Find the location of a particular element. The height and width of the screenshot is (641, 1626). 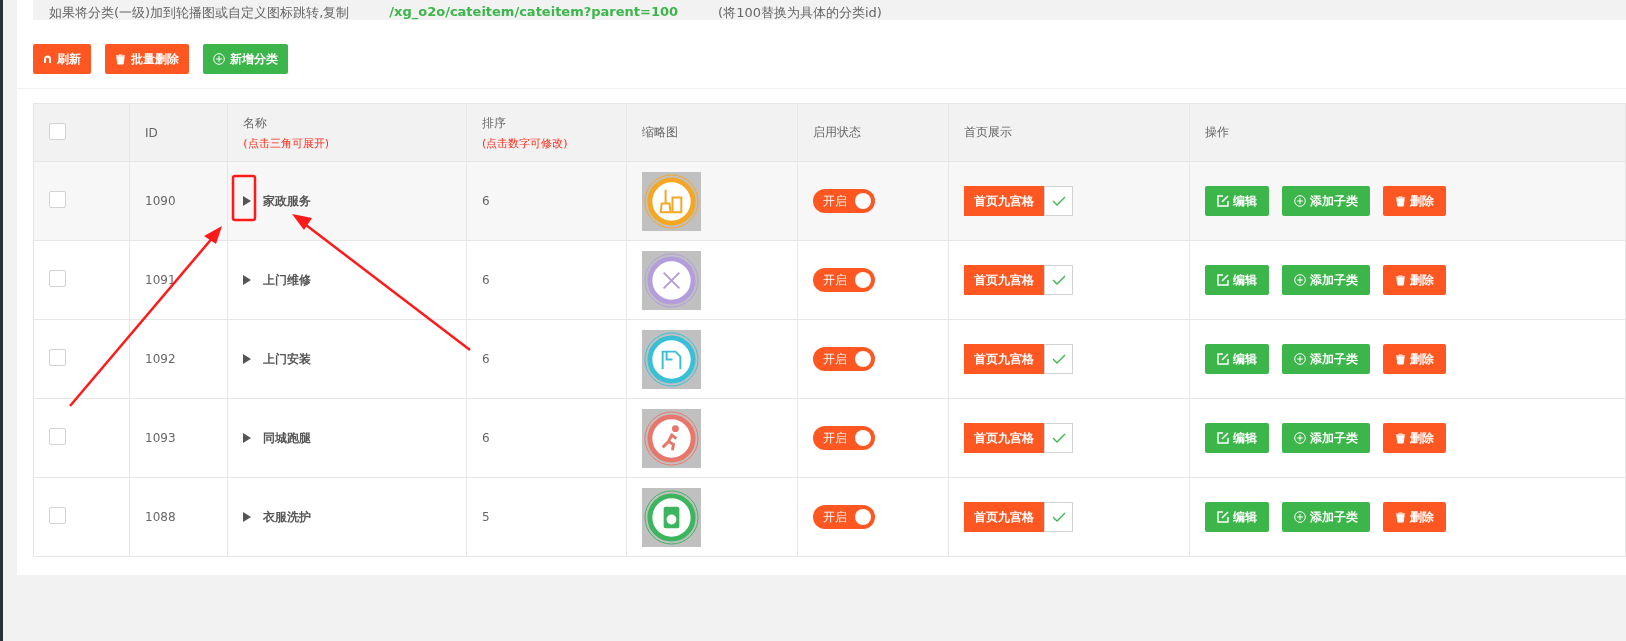

delete-button: 批量删除 is located at coordinates (147, 59).